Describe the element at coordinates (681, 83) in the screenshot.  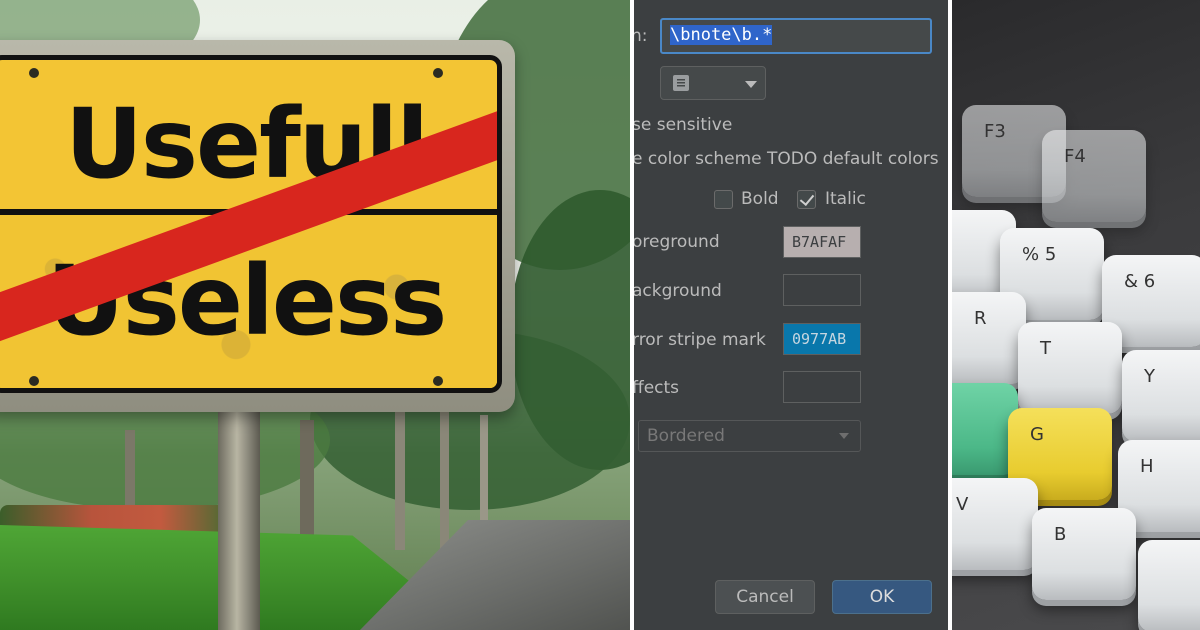
I see `document-lines-icon` at that location.